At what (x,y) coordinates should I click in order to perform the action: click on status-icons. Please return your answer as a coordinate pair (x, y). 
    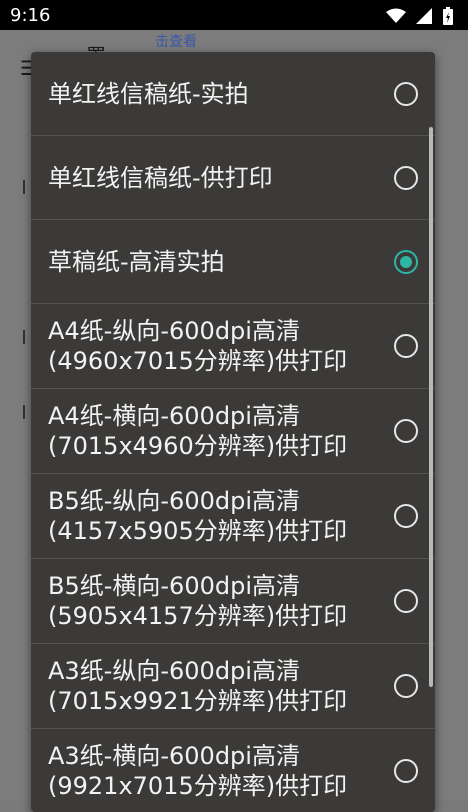
    Looking at the image, I should click on (420, 16).